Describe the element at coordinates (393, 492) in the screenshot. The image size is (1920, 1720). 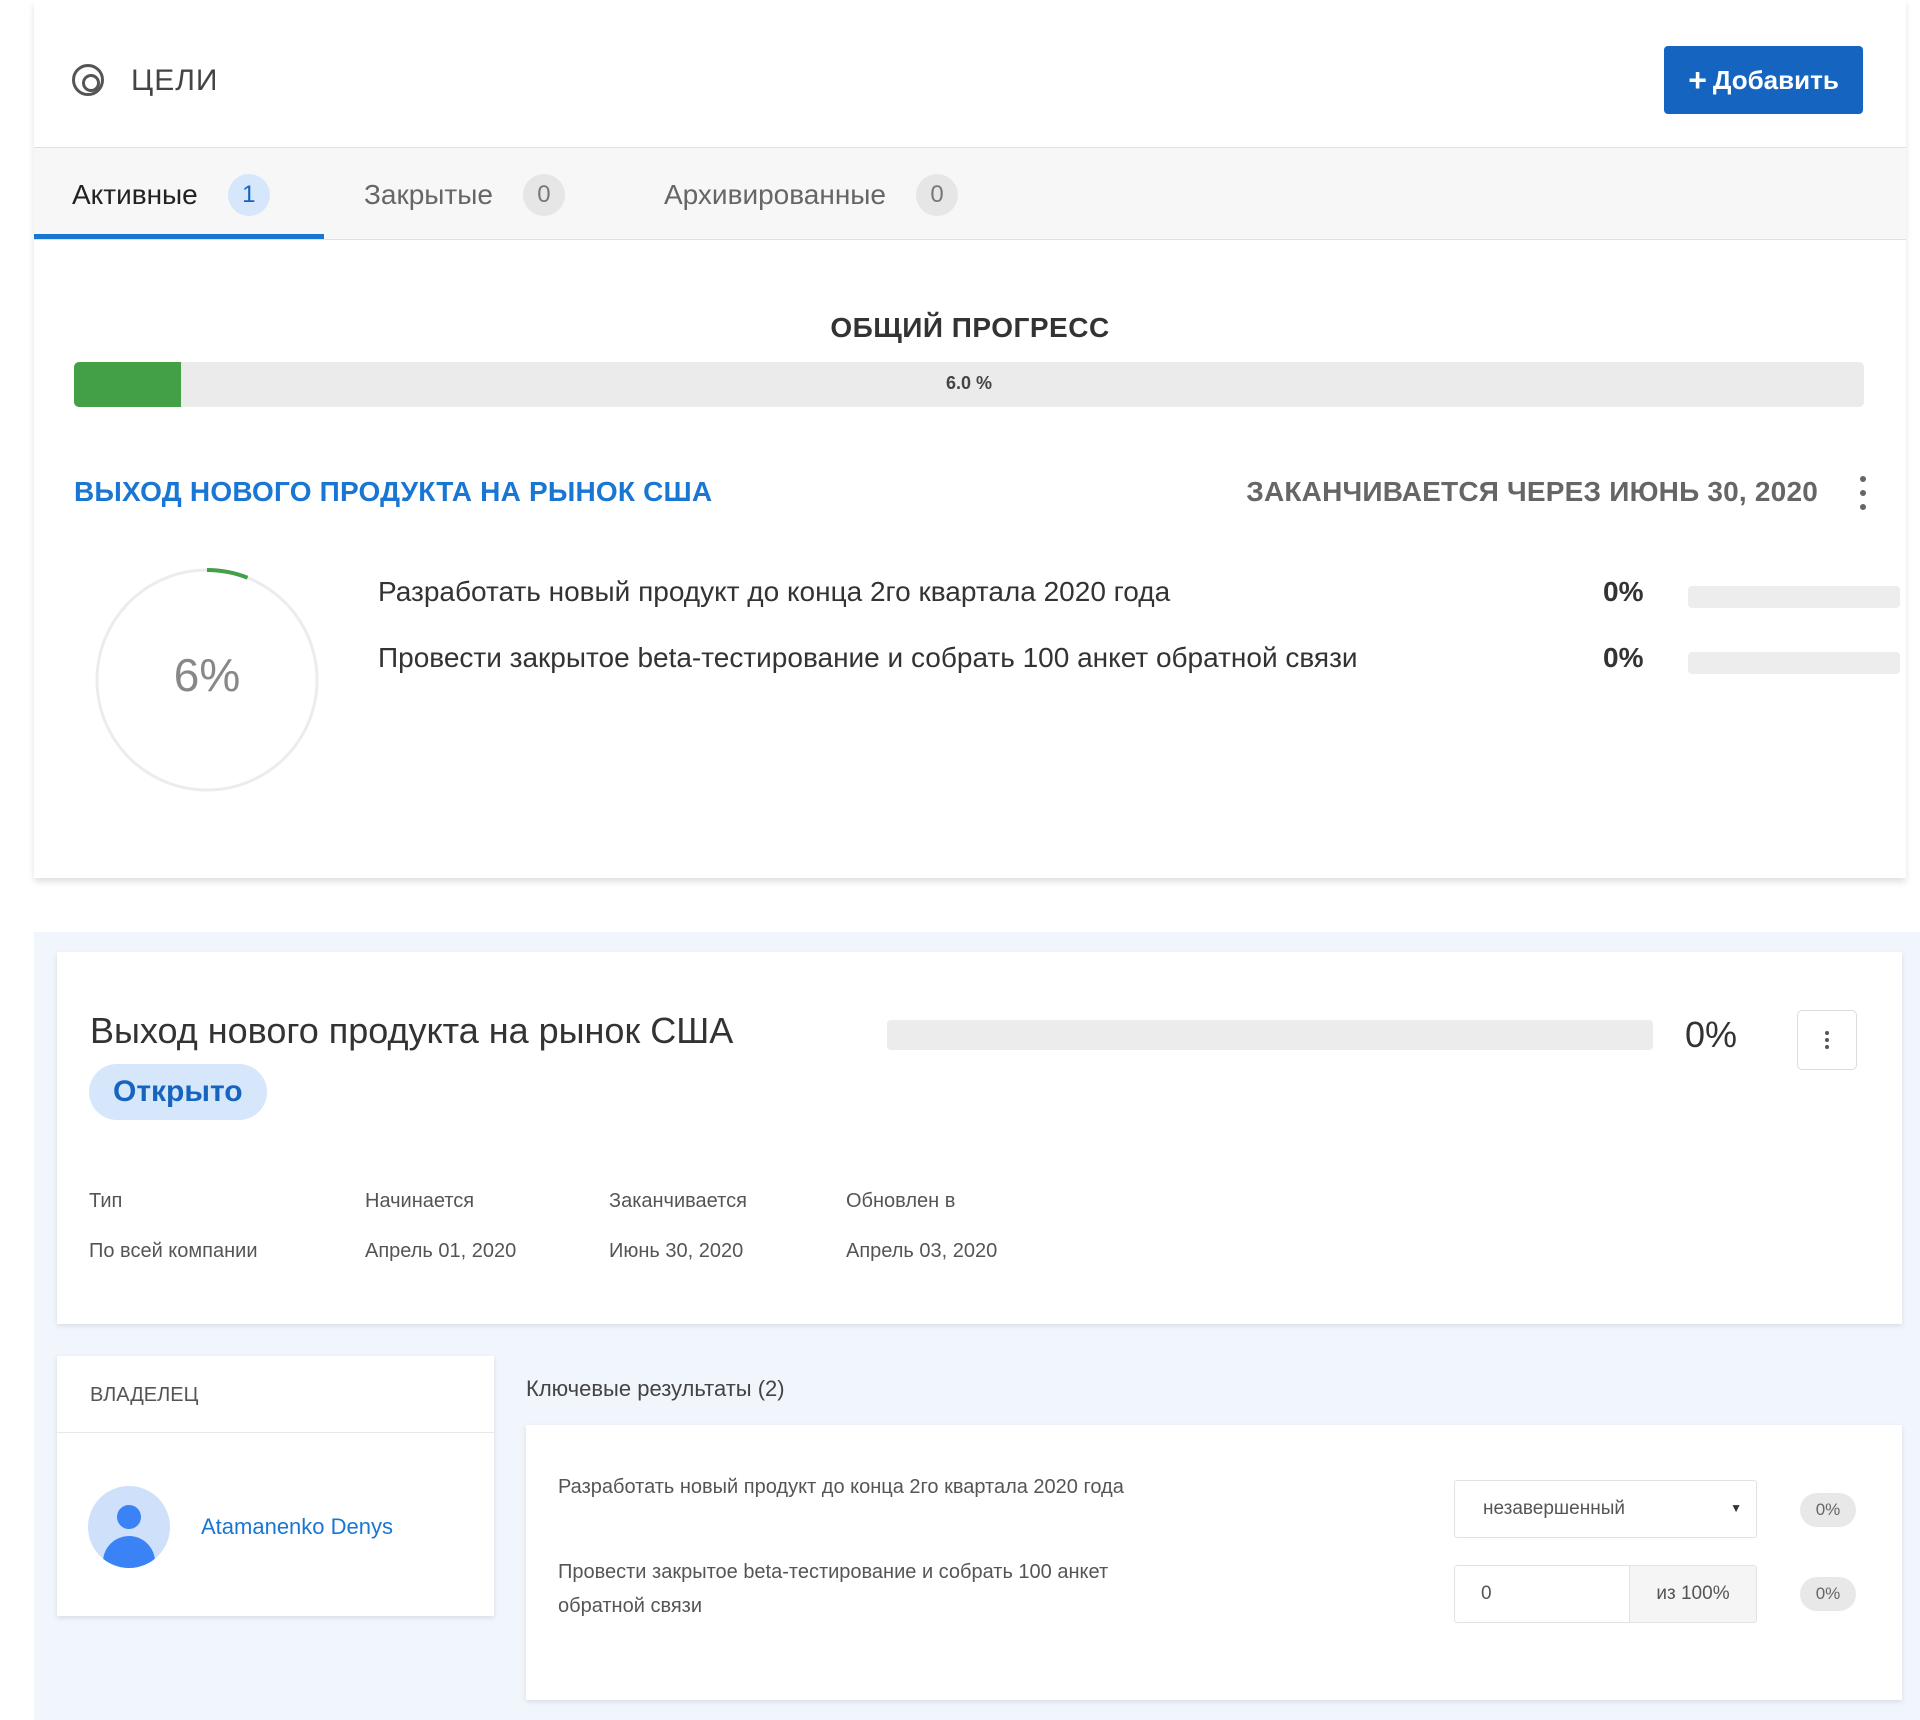
I see `goal-title-link: ВЫХОД НОВОГО ПРОДУКТА НА РЫНОК США` at that location.